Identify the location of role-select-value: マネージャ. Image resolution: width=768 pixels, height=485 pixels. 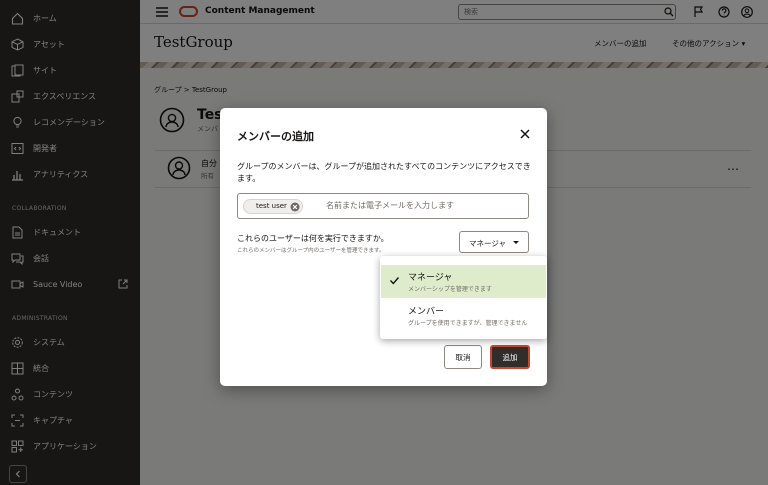
(487, 243).